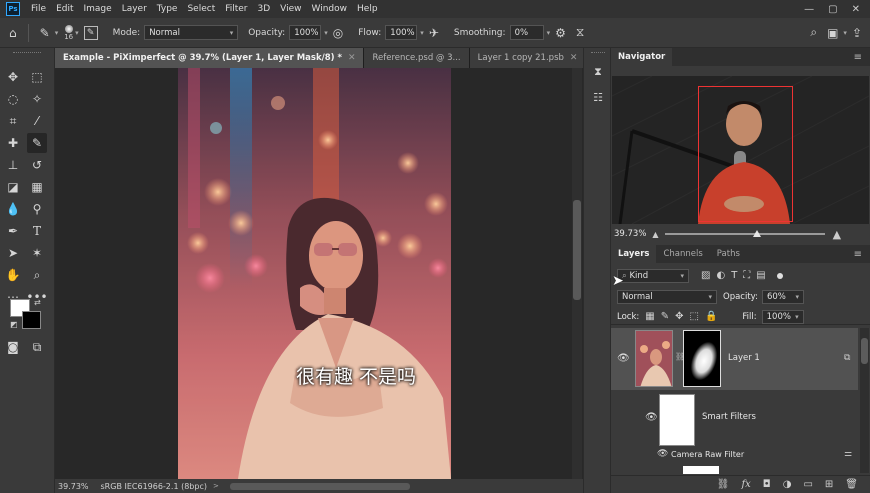 Image resolution: width=870 pixels, height=493 pixels. Describe the element at coordinates (560, 33) in the screenshot. I see `gear-icon: ⚙` at that location.